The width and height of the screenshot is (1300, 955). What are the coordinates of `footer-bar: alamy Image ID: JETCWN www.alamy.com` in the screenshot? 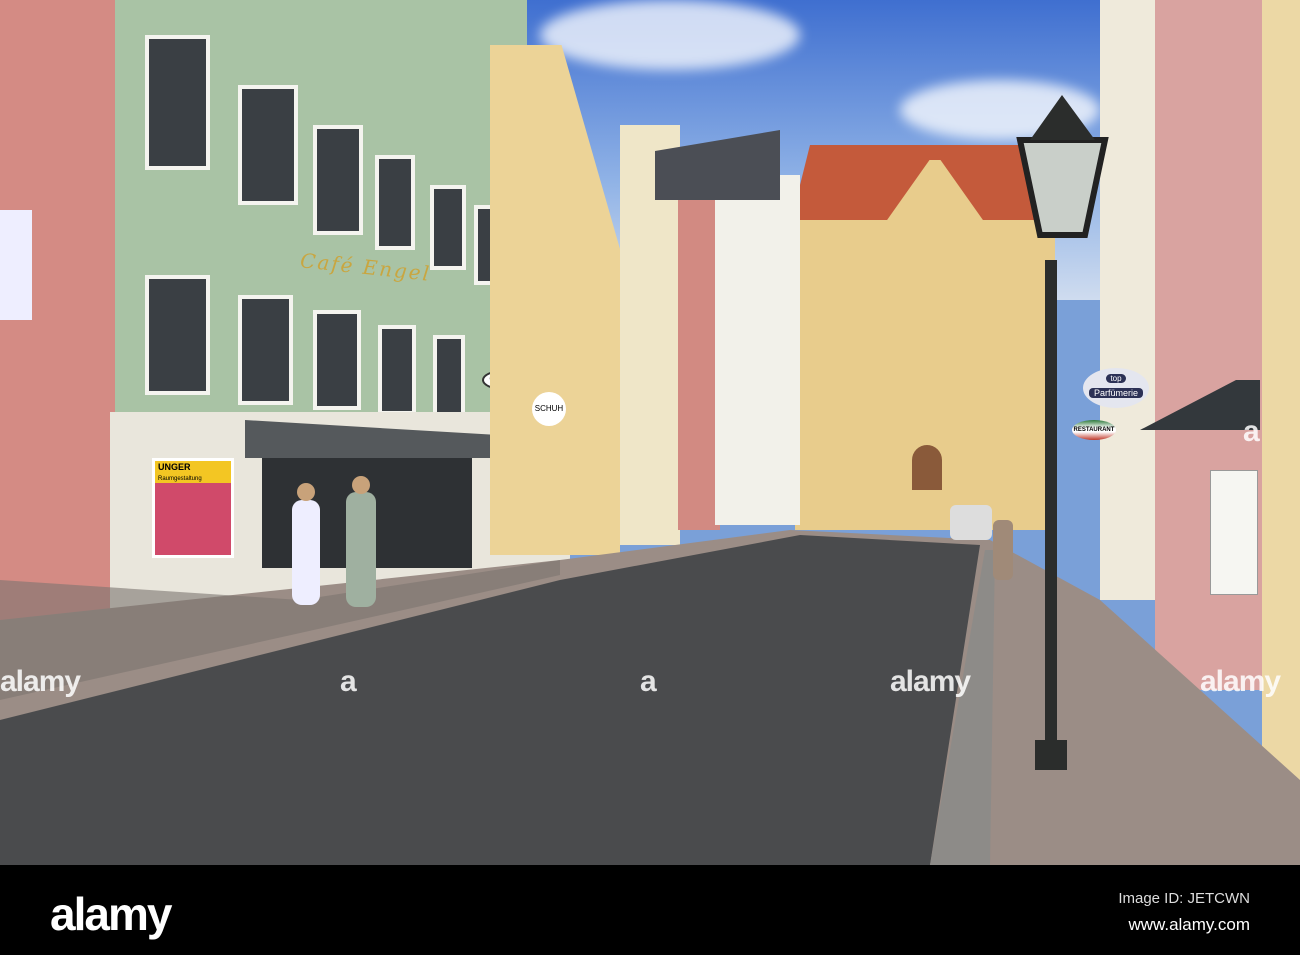 It's located at (650, 910).